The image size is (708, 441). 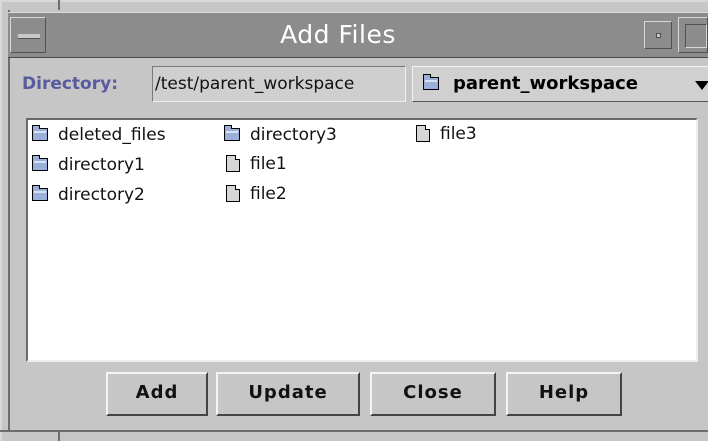 I want to click on list-item-file: file2, so click(x=256, y=194).